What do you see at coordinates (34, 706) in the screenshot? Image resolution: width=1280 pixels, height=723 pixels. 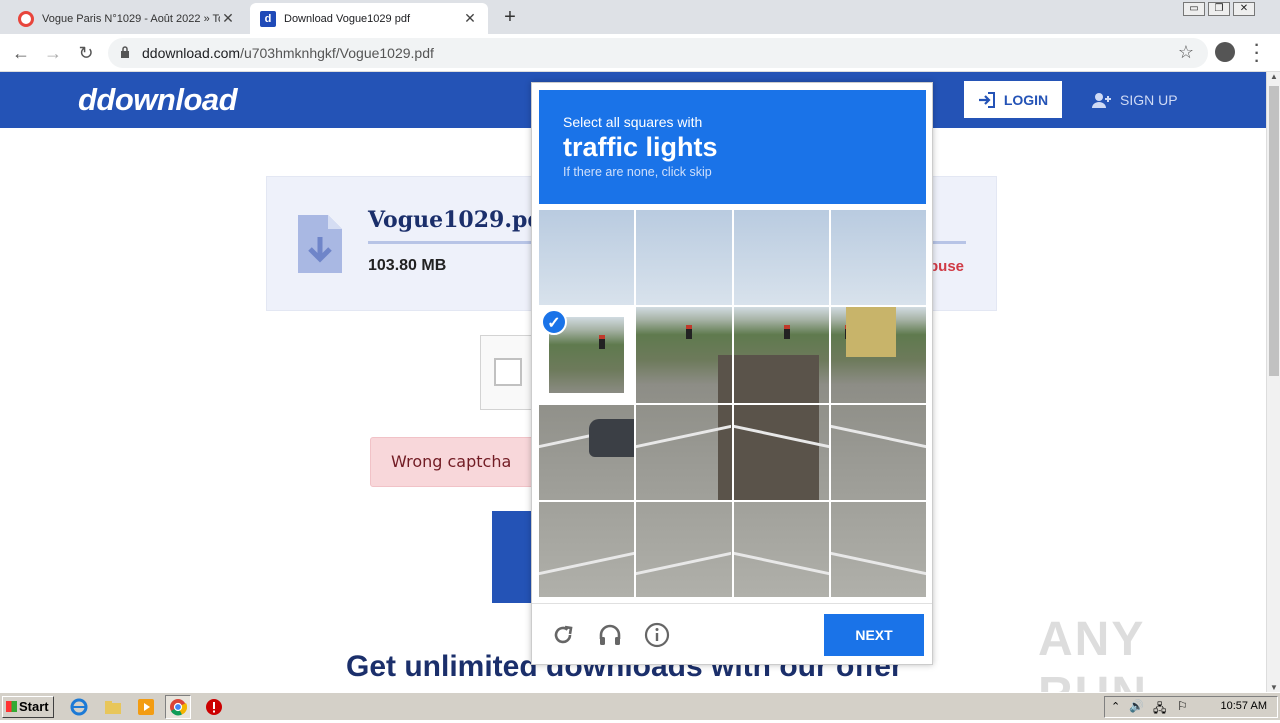 I see `start-label: Start` at bounding box center [34, 706].